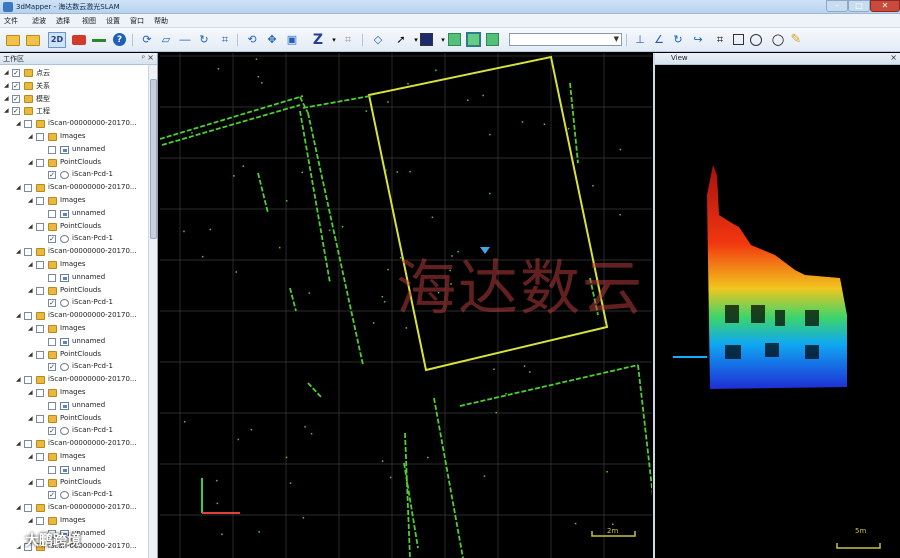 This screenshot has width=900, height=558. What do you see at coordinates (39, 21) in the screenshot?
I see `menu-filter: 滤波` at bounding box center [39, 21].